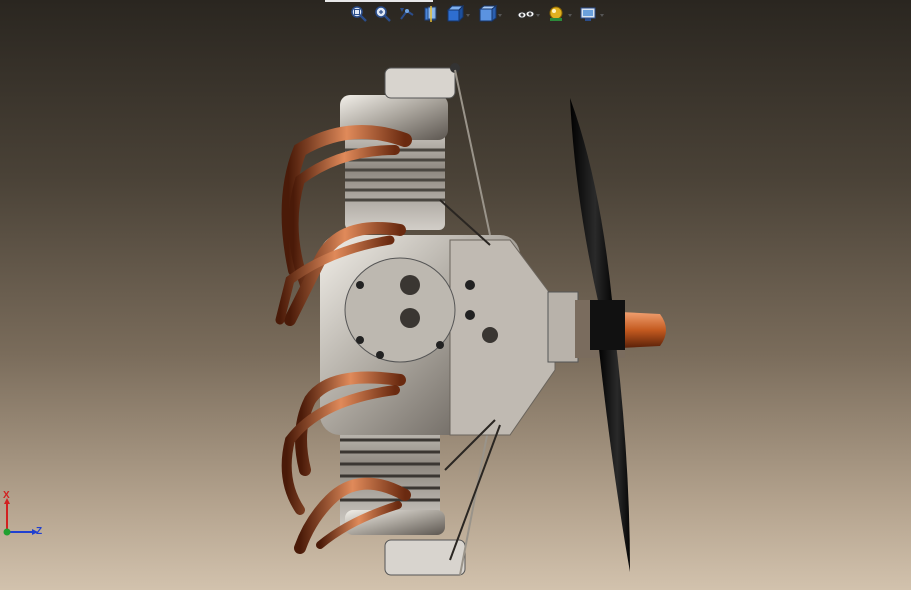 This screenshot has height=590, width=911. What do you see at coordinates (6, 495) in the screenshot?
I see `triad-x-label: X` at bounding box center [6, 495].